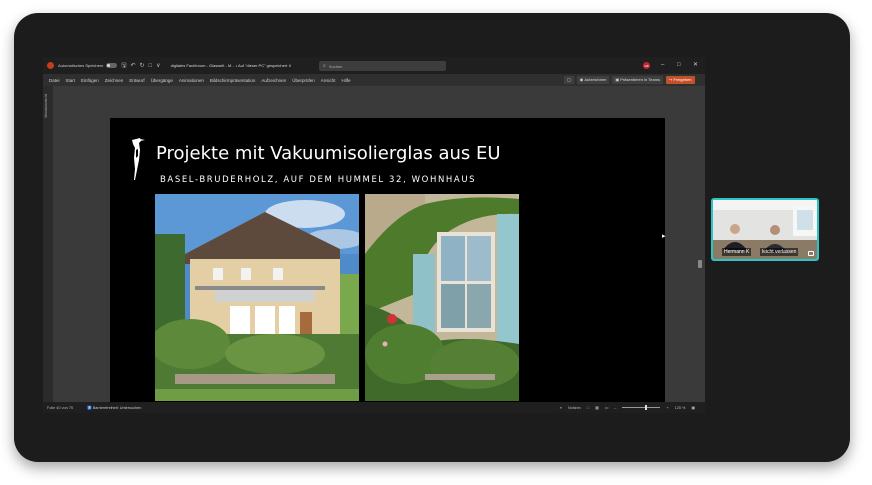 This screenshot has width=872, height=485. What do you see at coordinates (680, 408) in the screenshot?
I see `zoom-level: 125 %` at bounding box center [680, 408].